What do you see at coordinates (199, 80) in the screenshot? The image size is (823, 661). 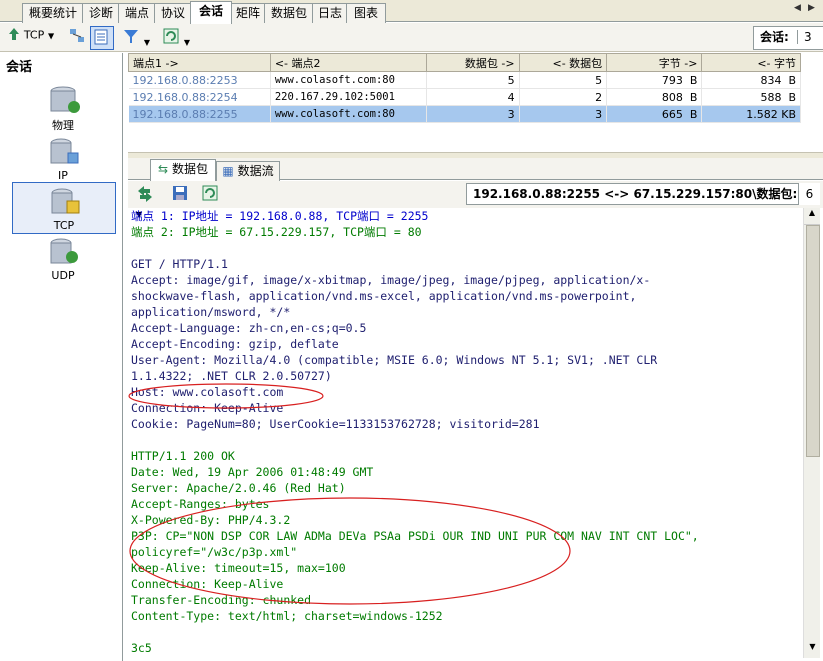 I see `cell-endpoint1: 192.168.0.88:2253` at bounding box center [199, 80].